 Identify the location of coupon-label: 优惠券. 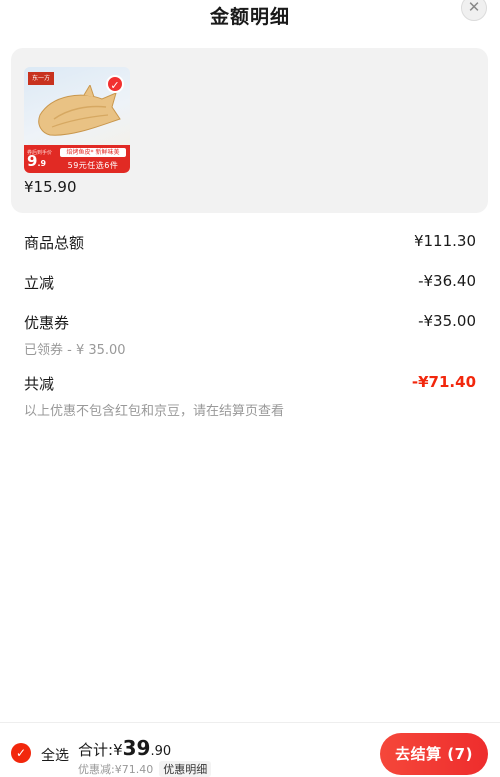
(47, 323).